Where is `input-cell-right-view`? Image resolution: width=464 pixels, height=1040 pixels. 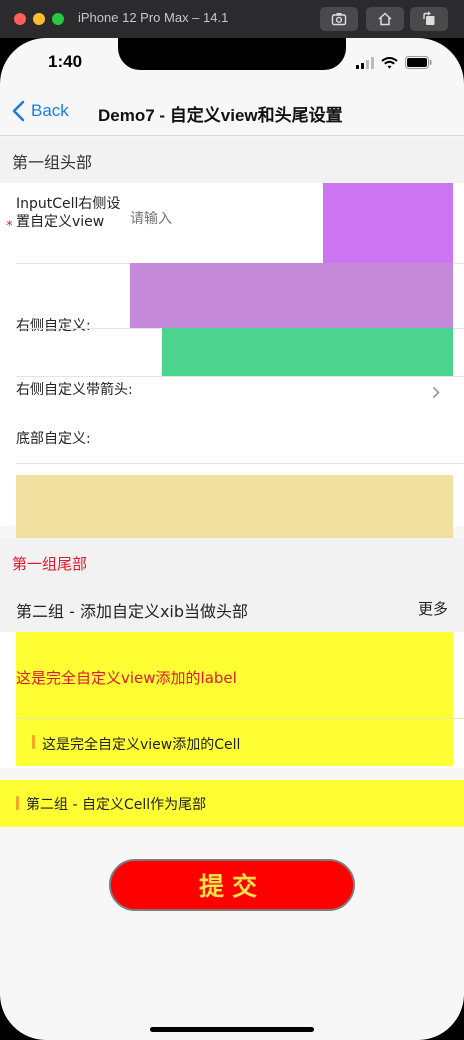 input-cell-right-view is located at coordinates (388, 223).